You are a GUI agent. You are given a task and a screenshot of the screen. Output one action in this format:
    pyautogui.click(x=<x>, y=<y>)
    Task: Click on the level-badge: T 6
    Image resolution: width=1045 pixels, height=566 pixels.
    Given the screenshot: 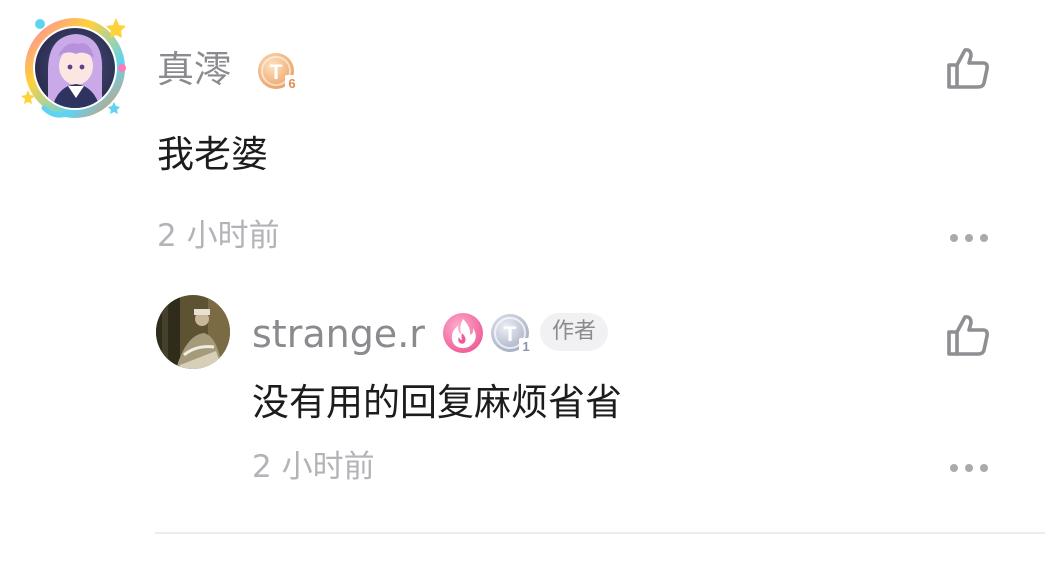 What is the action you would take?
    pyautogui.click(x=278, y=71)
    